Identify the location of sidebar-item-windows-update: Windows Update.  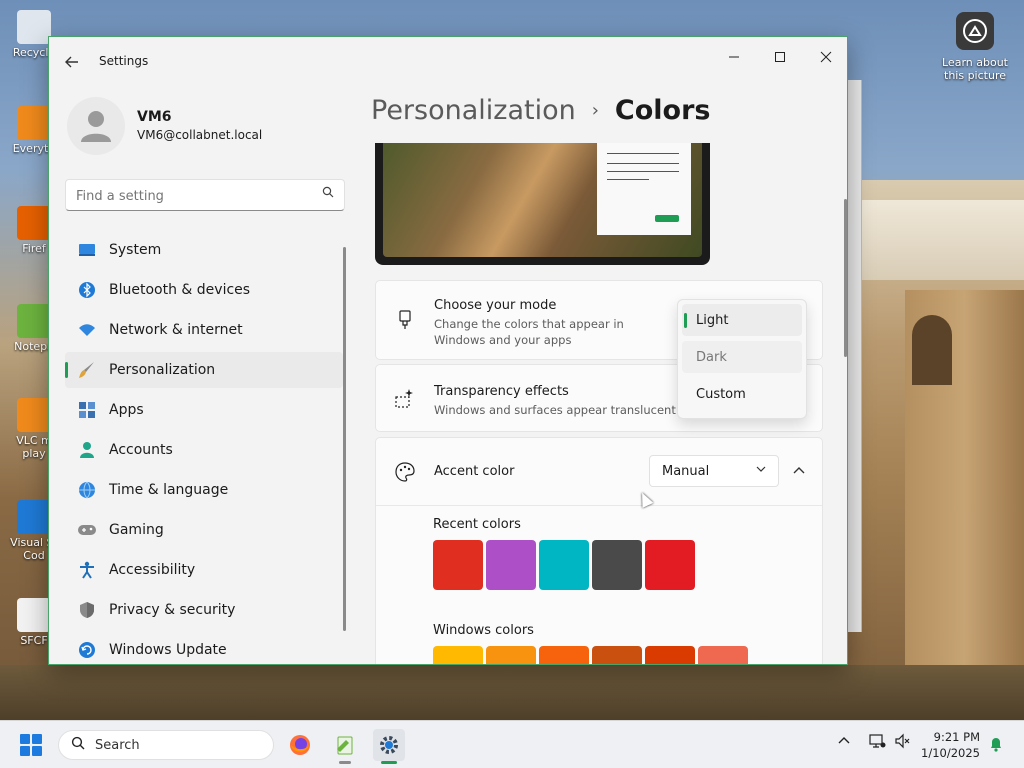
(204, 648).